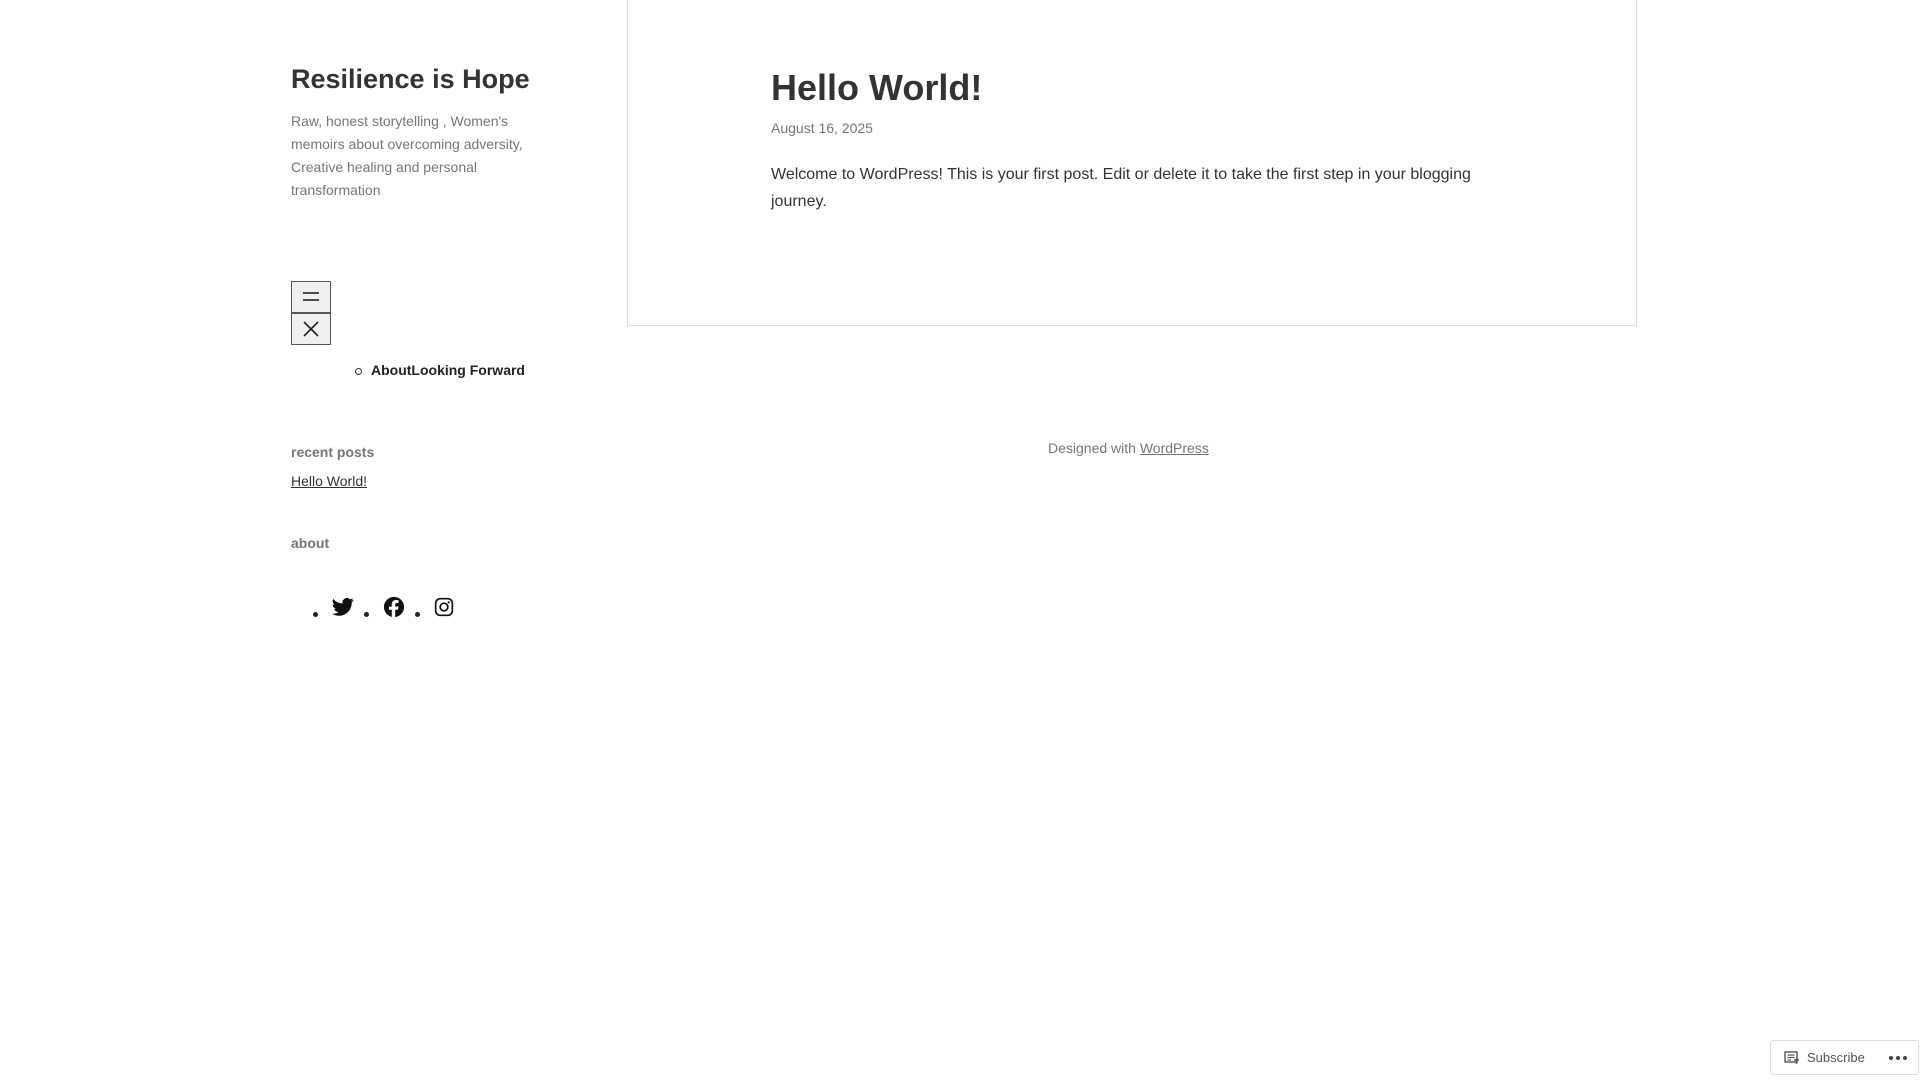 This screenshot has height=1080, width=1920. I want to click on about-title: about, so click(310, 543).